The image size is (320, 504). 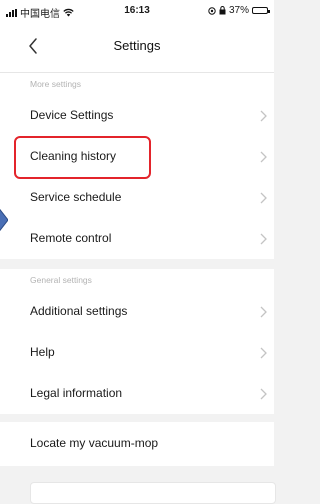 I want to click on row-remote-control: Remote control, so click(x=137, y=238).